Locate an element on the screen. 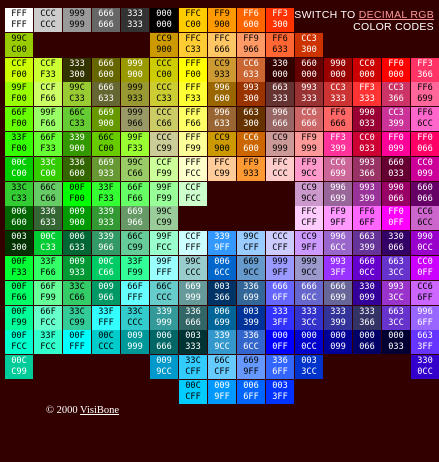 Image resolution: width=439 pixels, height=462 pixels. color-swatch: FFC C99 is located at coordinates (222, 168).